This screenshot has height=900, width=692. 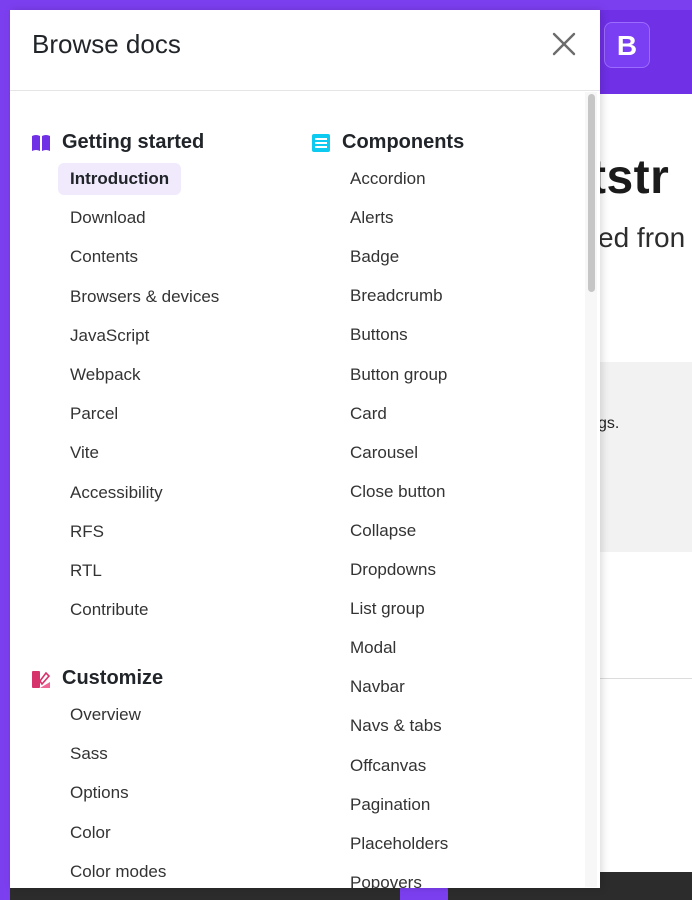 I want to click on nav-item-pagination: Pagination, so click(x=390, y=805).